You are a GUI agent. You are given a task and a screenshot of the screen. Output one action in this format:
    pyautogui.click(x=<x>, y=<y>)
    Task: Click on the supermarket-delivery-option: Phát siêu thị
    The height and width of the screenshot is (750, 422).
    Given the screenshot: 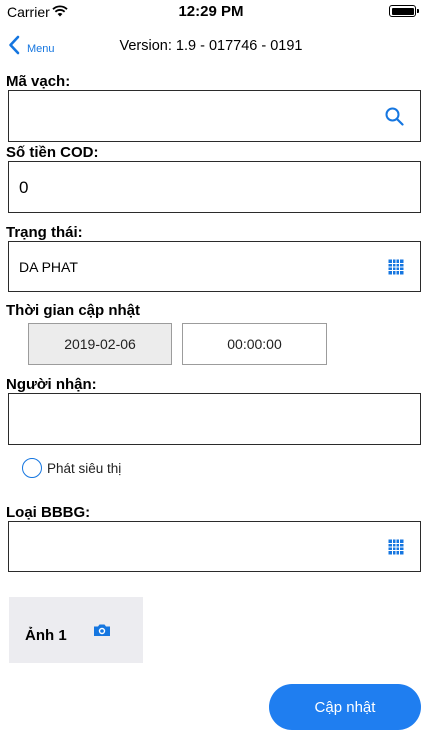 What is the action you would take?
    pyautogui.click(x=71, y=468)
    